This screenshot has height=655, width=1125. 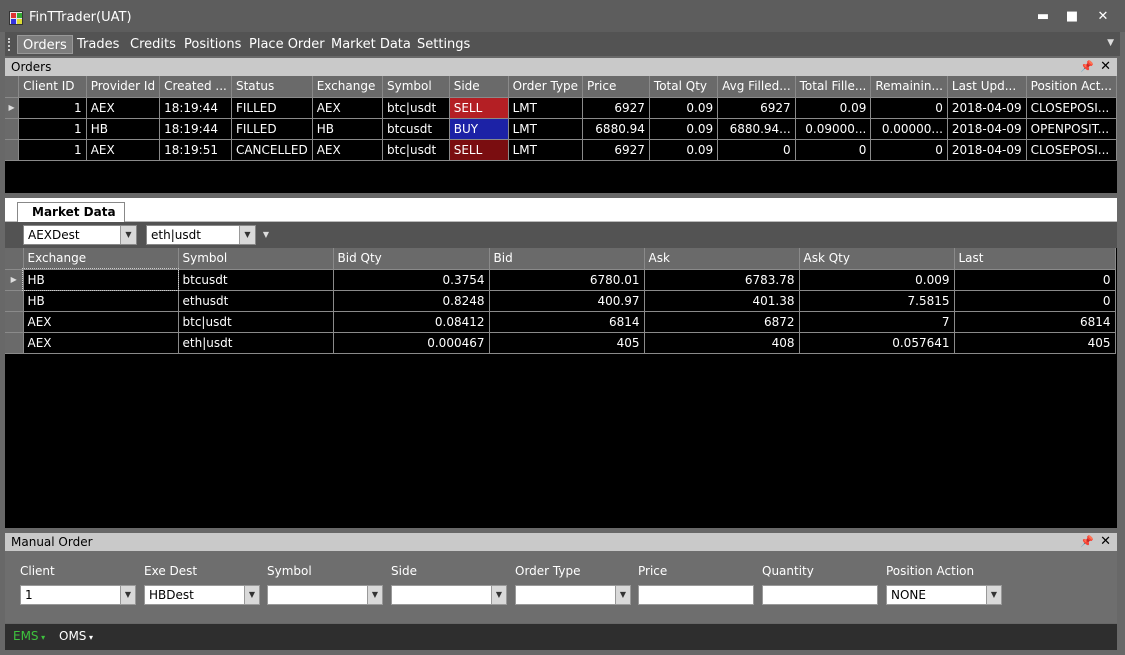 I want to click on table-cell: 18:19:51, so click(x=195, y=150).